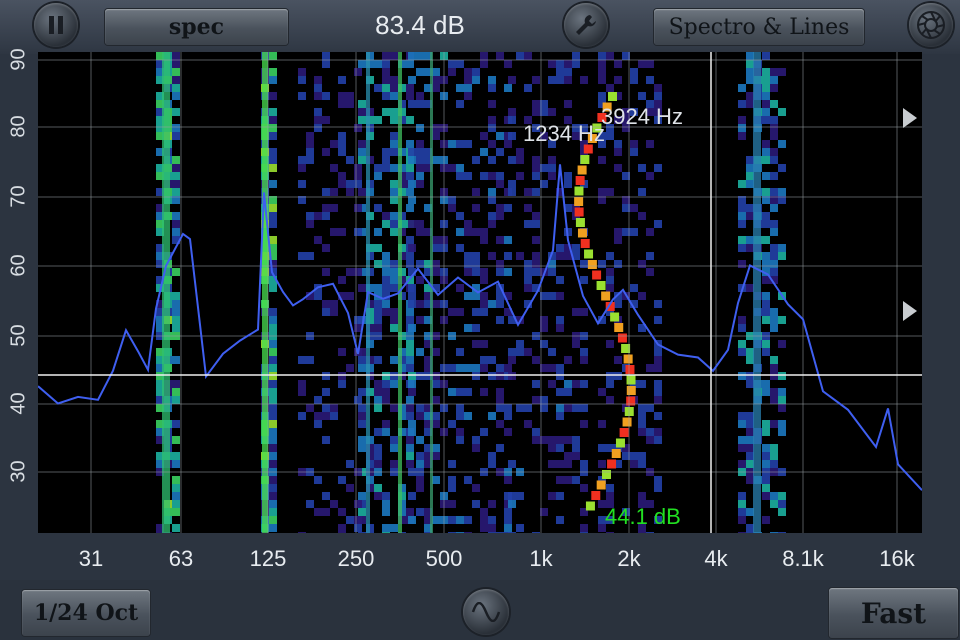 The width and height of the screenshot is (960, 640). What do you see at coordinates (642, 116) in the screenshot?
I see `peak-label-2: 3924 Hz` at bounding box center [642, 116].